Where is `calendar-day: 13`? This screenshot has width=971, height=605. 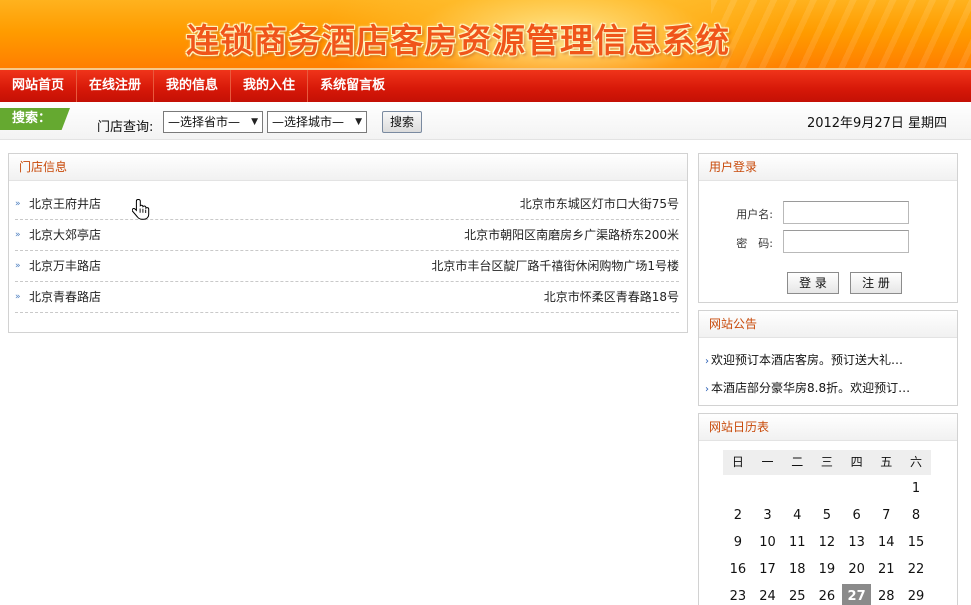 calendar-day: 13 is located at coordinates (857, 543).